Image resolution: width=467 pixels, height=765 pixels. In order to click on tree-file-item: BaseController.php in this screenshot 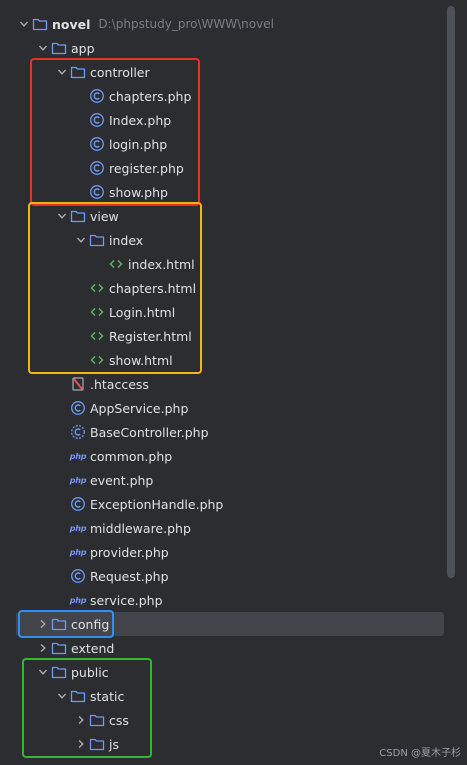, I will do `click(220, 432)`.